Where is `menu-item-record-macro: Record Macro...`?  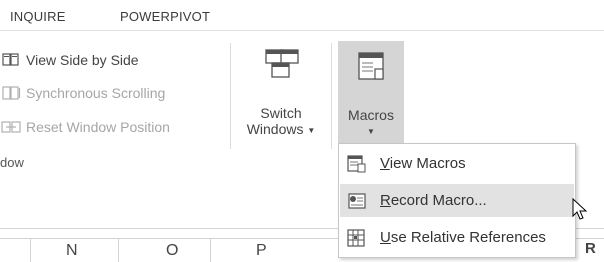
menu-item-record-macro: Record Macro... is located at coordinates (457, 200).